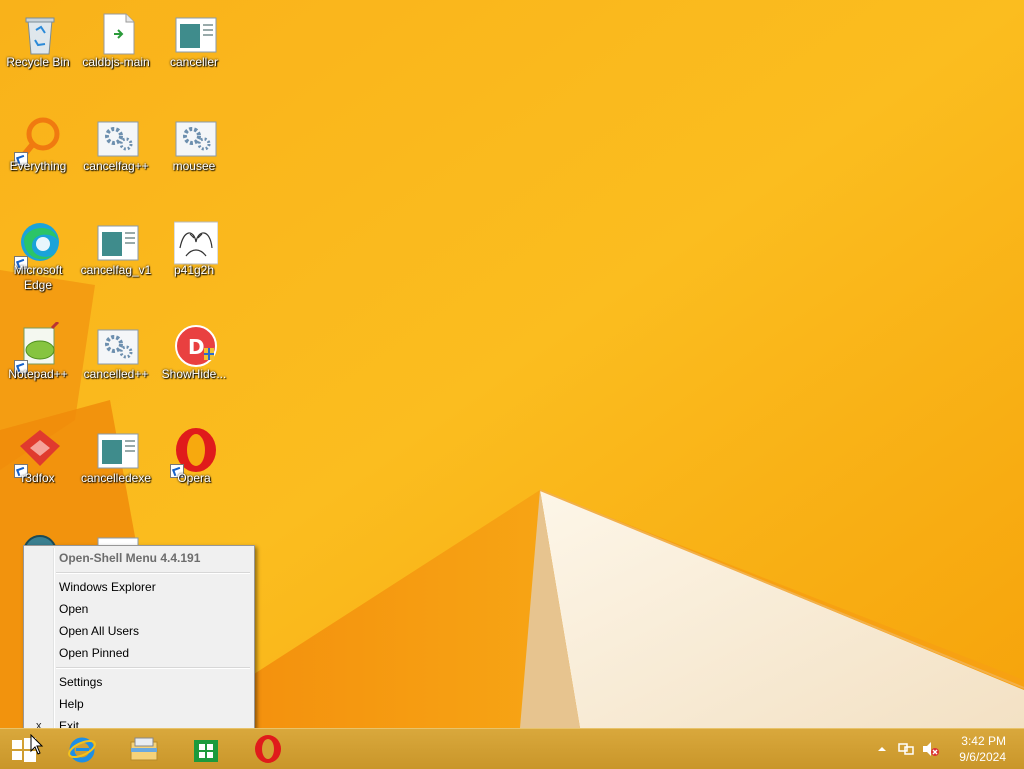 This screenshot has height=769, width=1024. Describe the element at coordinates (94, 653) in the screenshot. I see `menu-item-label: Open Pinned` at that location.